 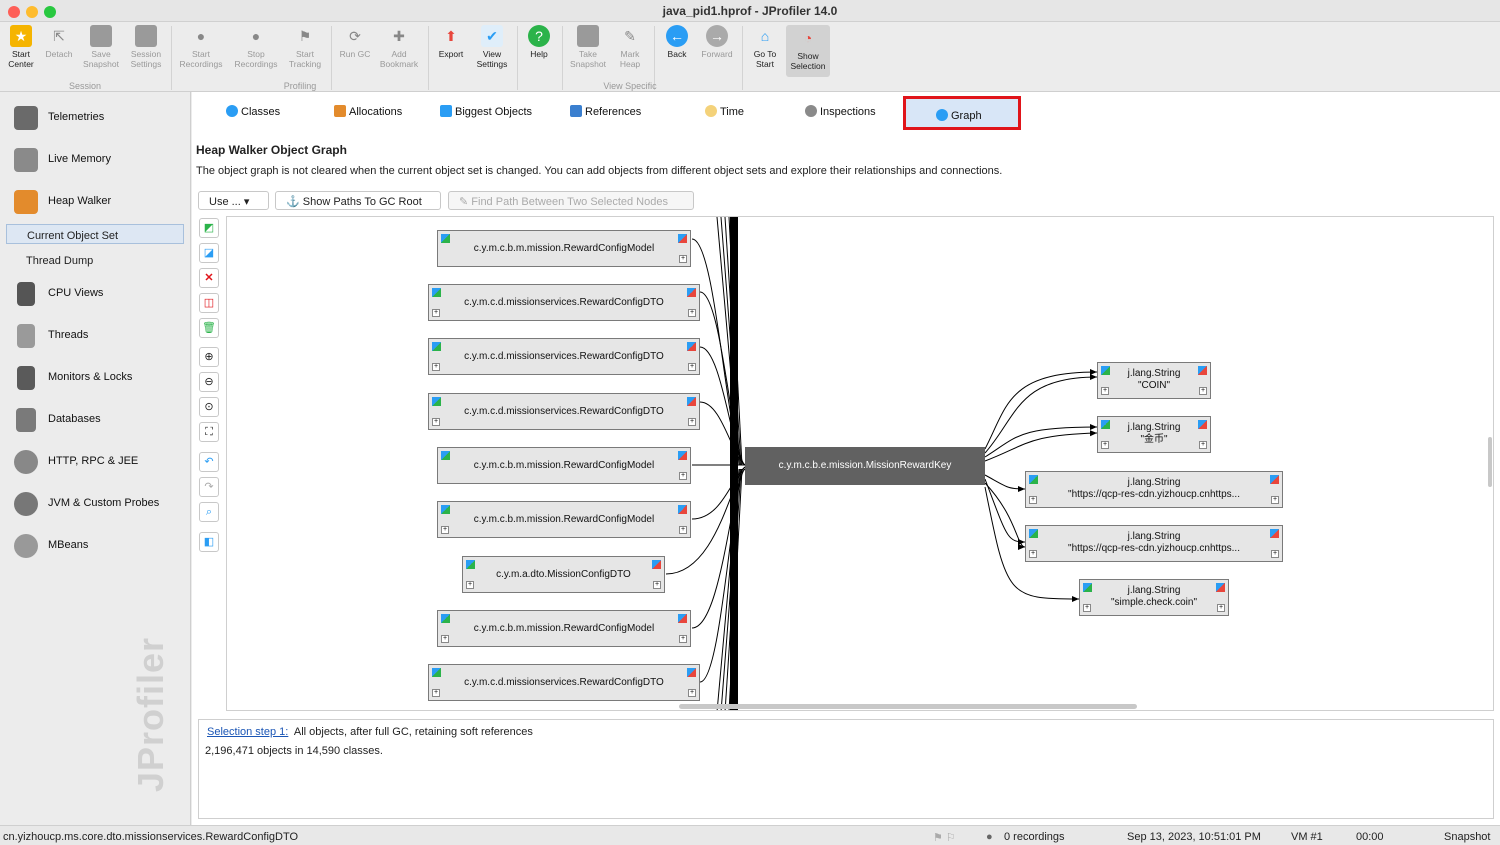 I want to click on sidebar-item-mbeans: MBeans, so click(x=95, y=546).